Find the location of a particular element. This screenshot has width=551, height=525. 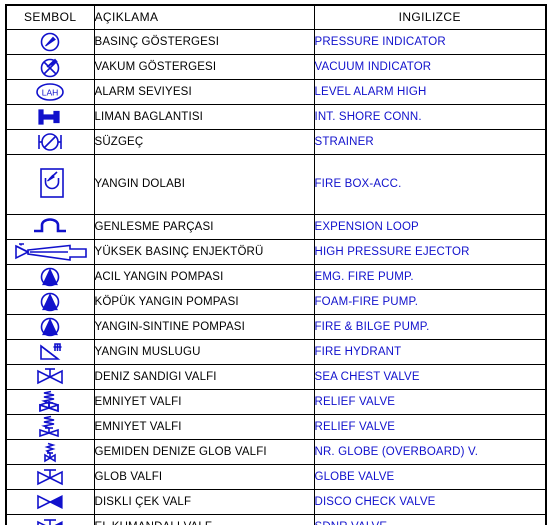

table-row: YANGIN MUSLUGU FIRE HYDRANT is located at coordinates (276, 351).